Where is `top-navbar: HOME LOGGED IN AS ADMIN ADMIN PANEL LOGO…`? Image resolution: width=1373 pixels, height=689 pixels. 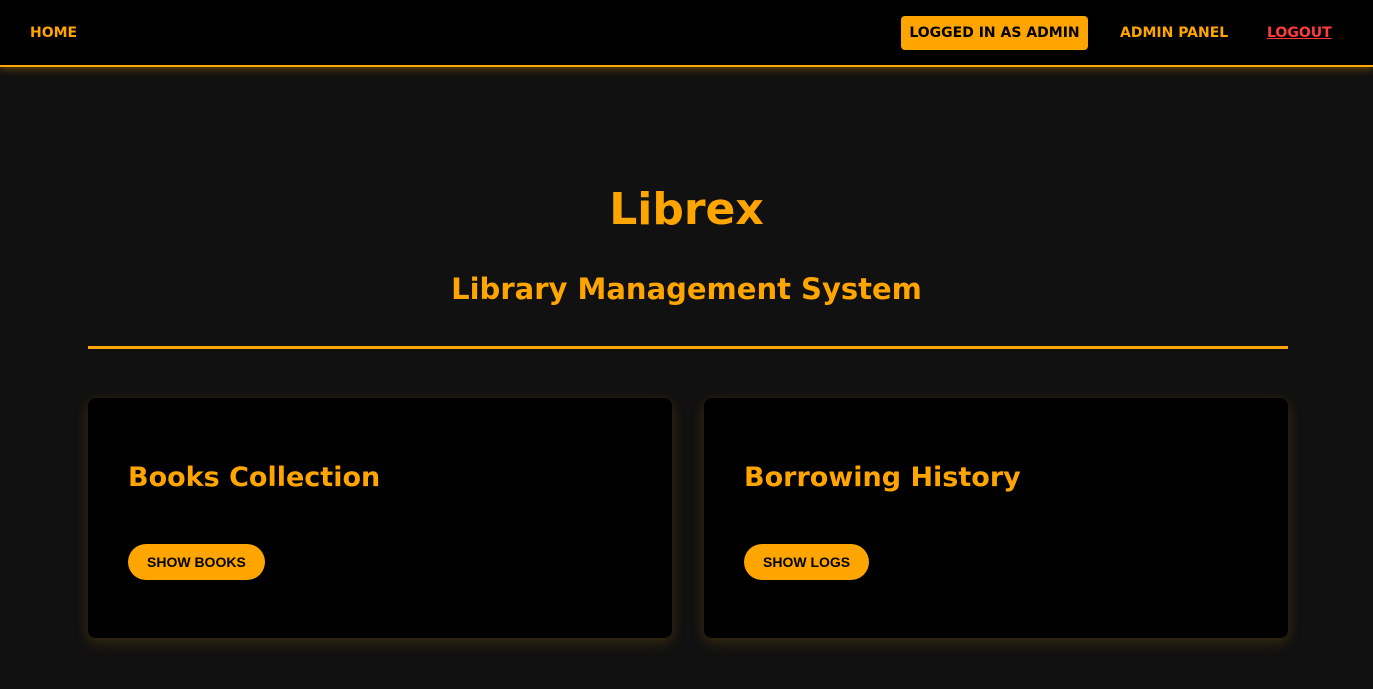
top-navbar: HOME LOGGED IN AS ADMIN ADMIN PANEL LOGO… is located at coordinates (686, 33).